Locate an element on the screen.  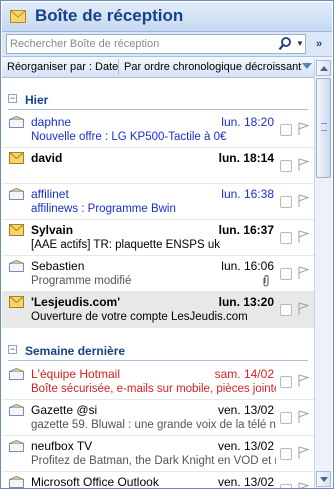
message-date: lun. 16:06 is located at coordinates (247, 266).